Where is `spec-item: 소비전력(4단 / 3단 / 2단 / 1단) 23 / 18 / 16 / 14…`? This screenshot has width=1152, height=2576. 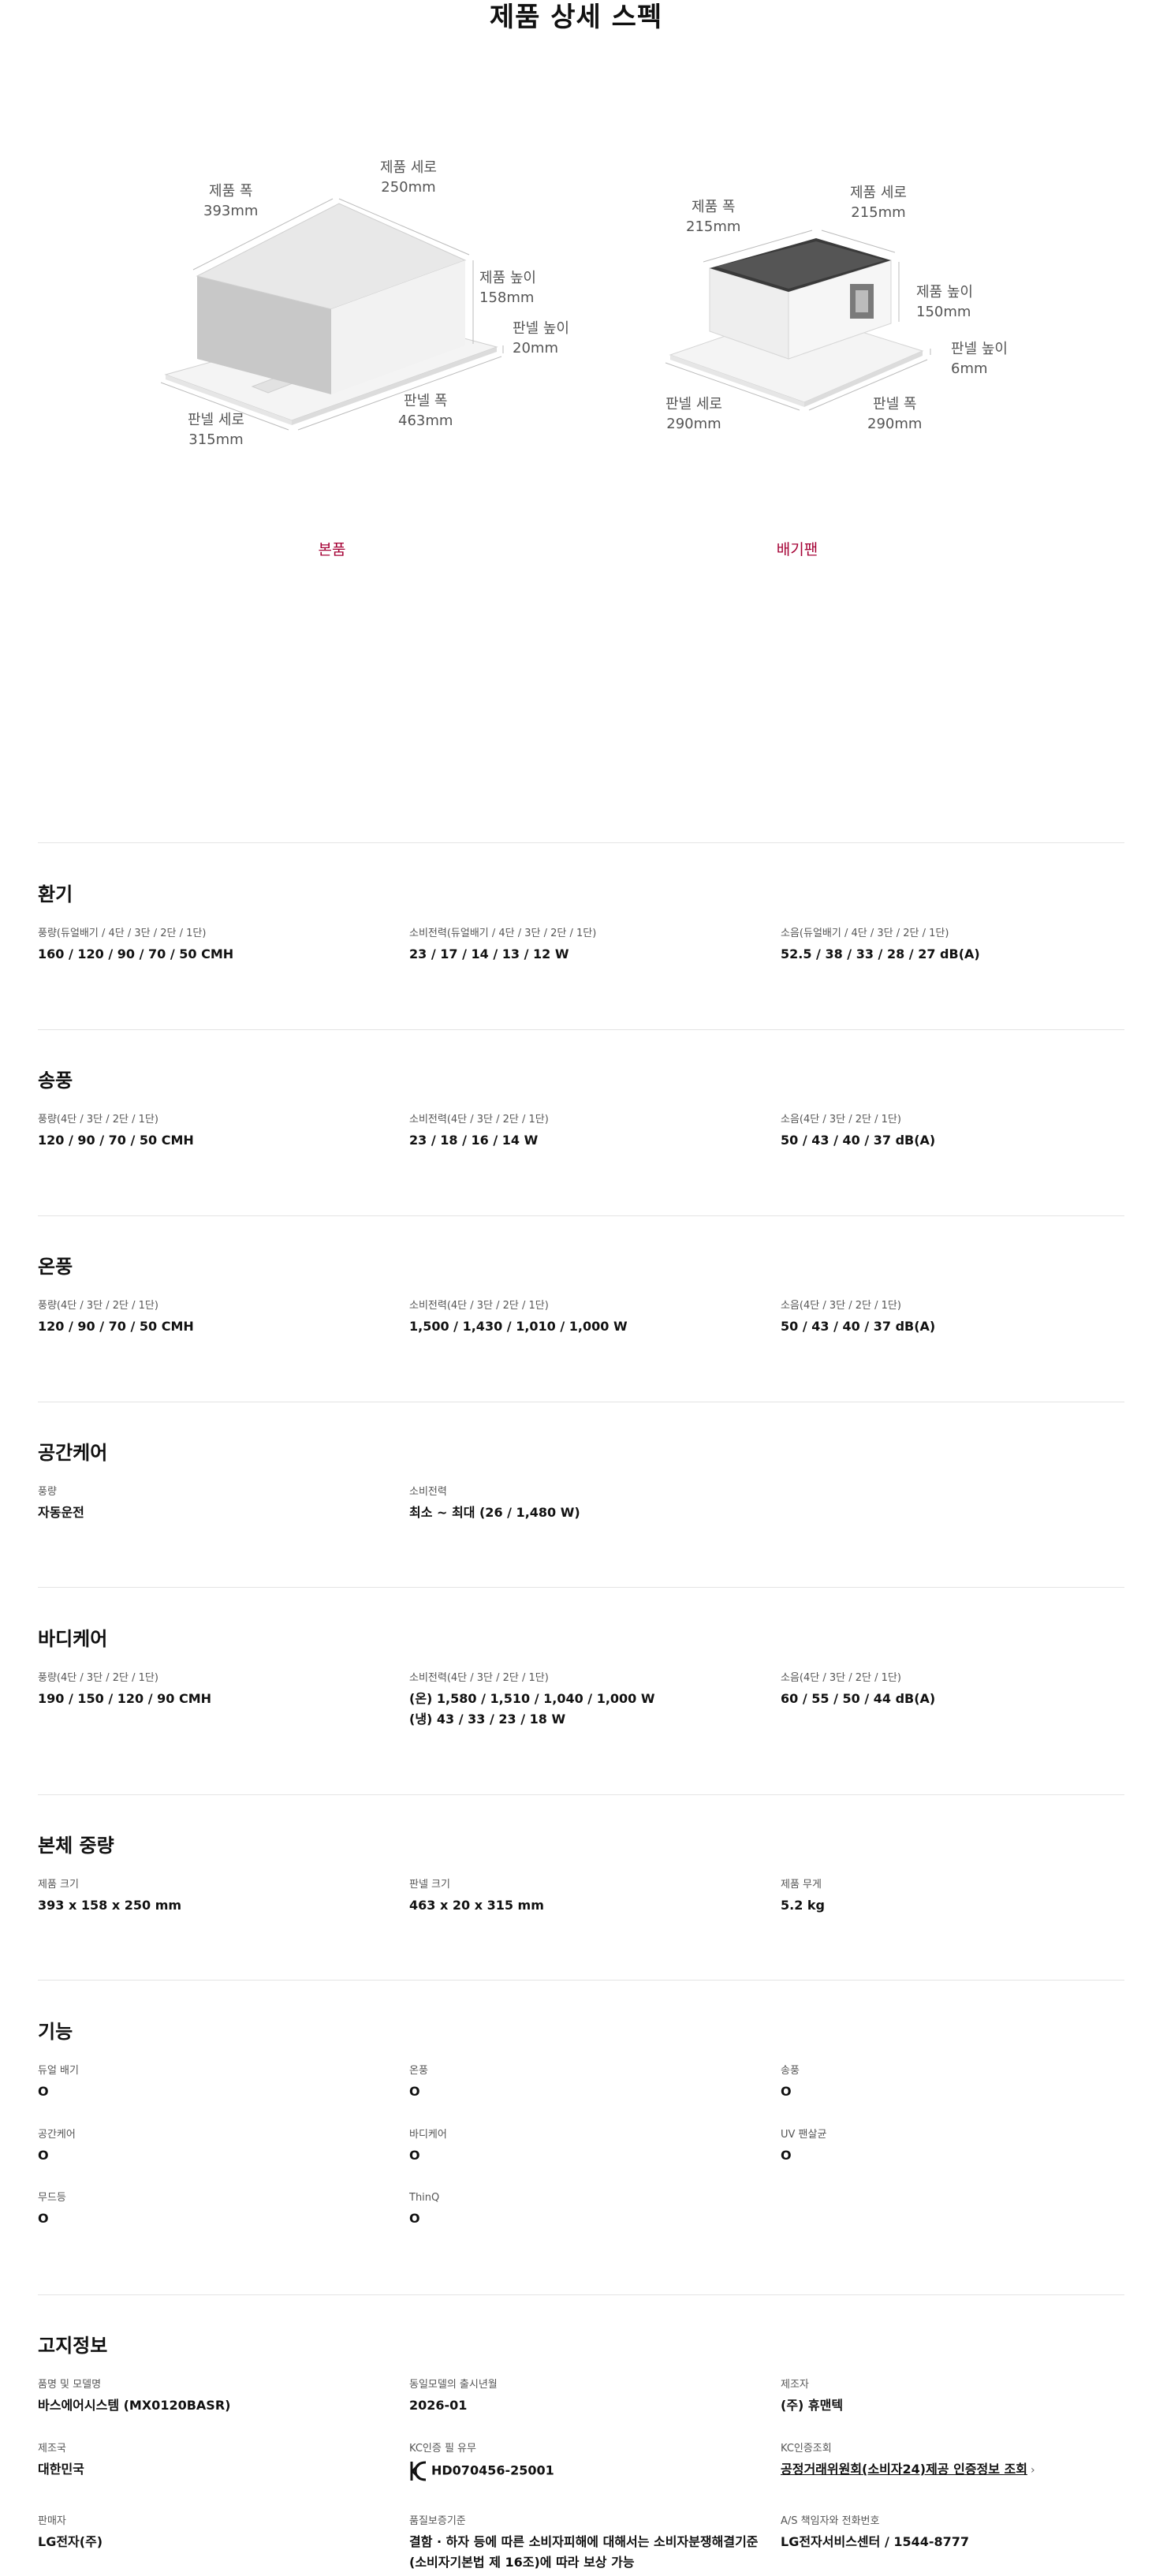 spec-item: 소비전력(4단 / 3단 / 2단 / 1단) 23 / 18 / 16 / 14… is located at coordinates (479, 1131).